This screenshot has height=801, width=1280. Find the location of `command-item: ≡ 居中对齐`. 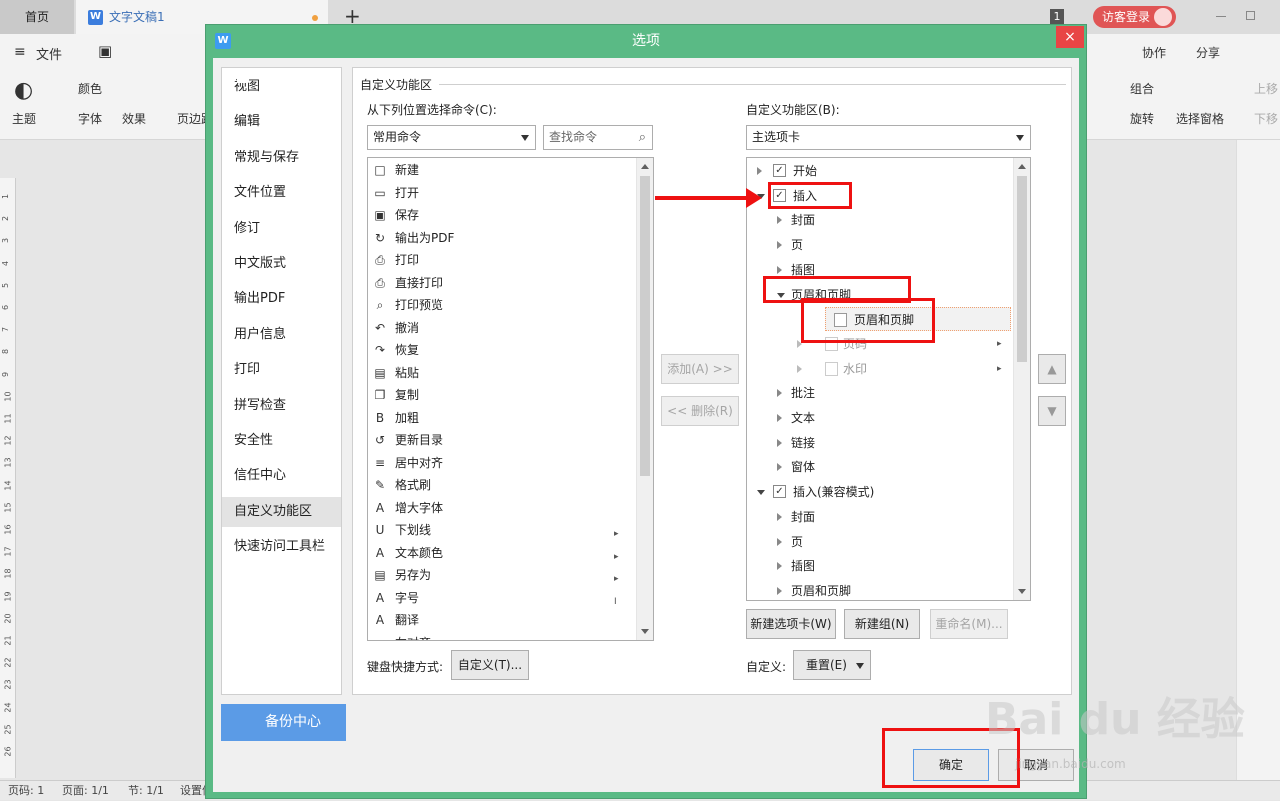

command-item: ≡ 居中对齐 is located at coordinates (502, 463).